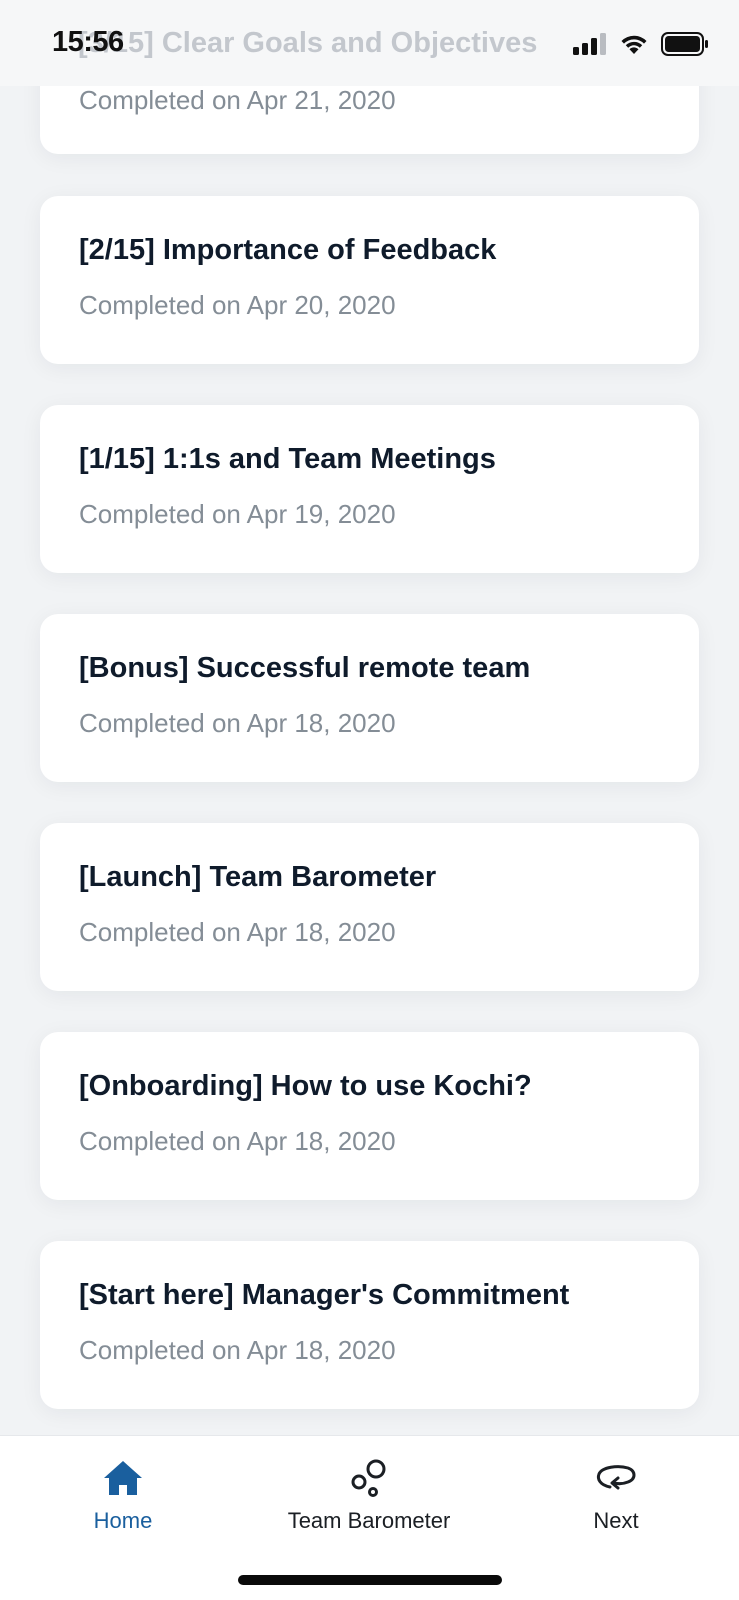 This screenshot has width=739, height=1600. I want to click on lesson-title: [1/15] 1:1s and Team Meetings, so click(287, 459).